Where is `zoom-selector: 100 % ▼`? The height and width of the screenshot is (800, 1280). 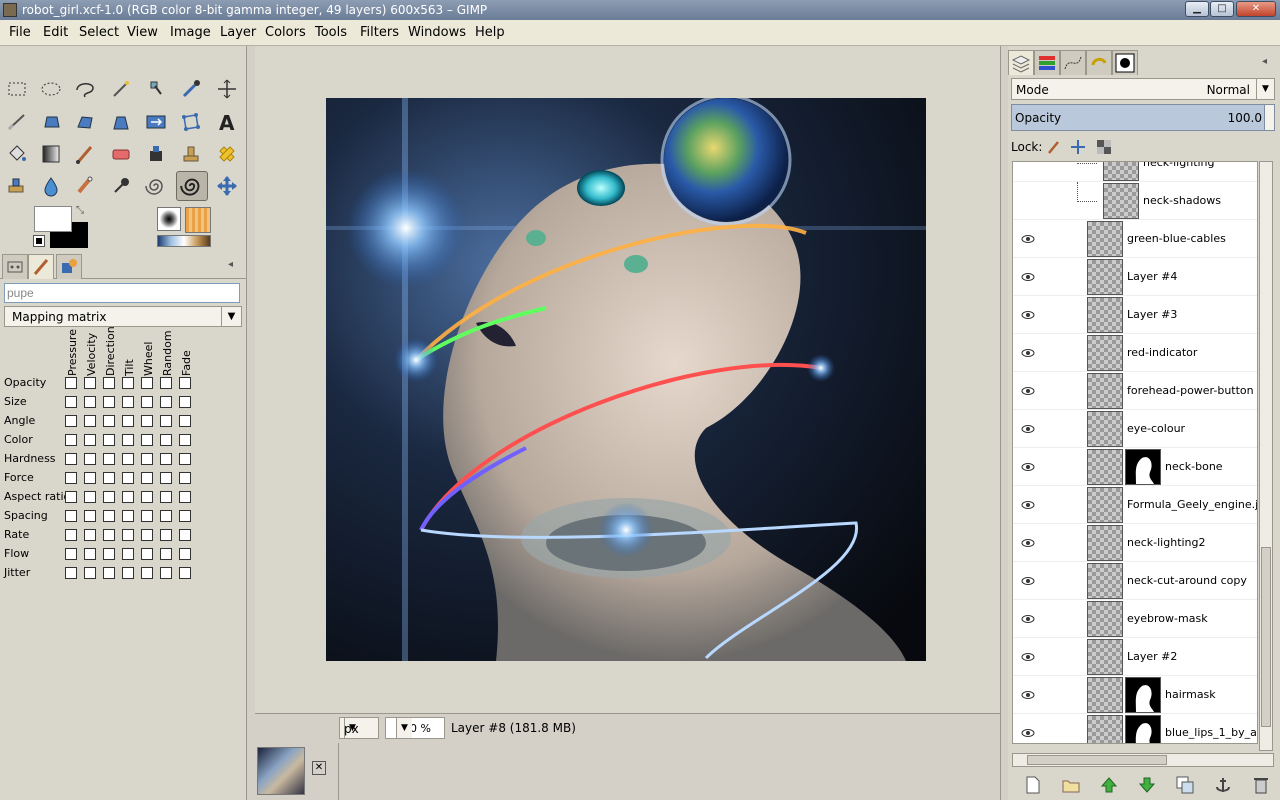
zoom-selector: 100 % ▼ is located at coordinates (415, 728).